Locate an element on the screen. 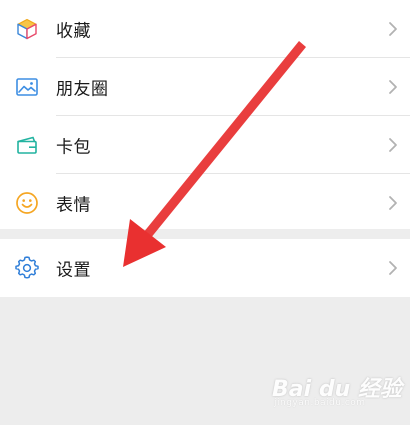  menu-item-label: 表情 is located at coordinates (73, 205).